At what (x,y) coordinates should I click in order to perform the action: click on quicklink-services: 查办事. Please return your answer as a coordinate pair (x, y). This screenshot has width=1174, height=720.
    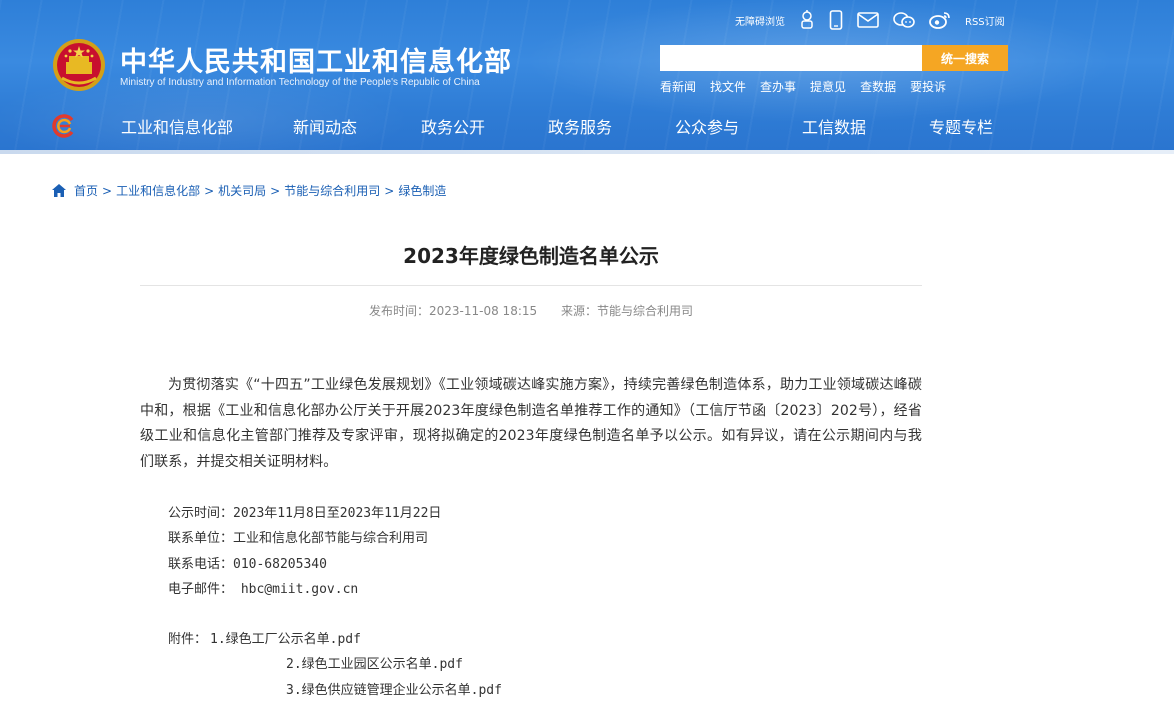
    Looking at the image, I should click on (778, 86).